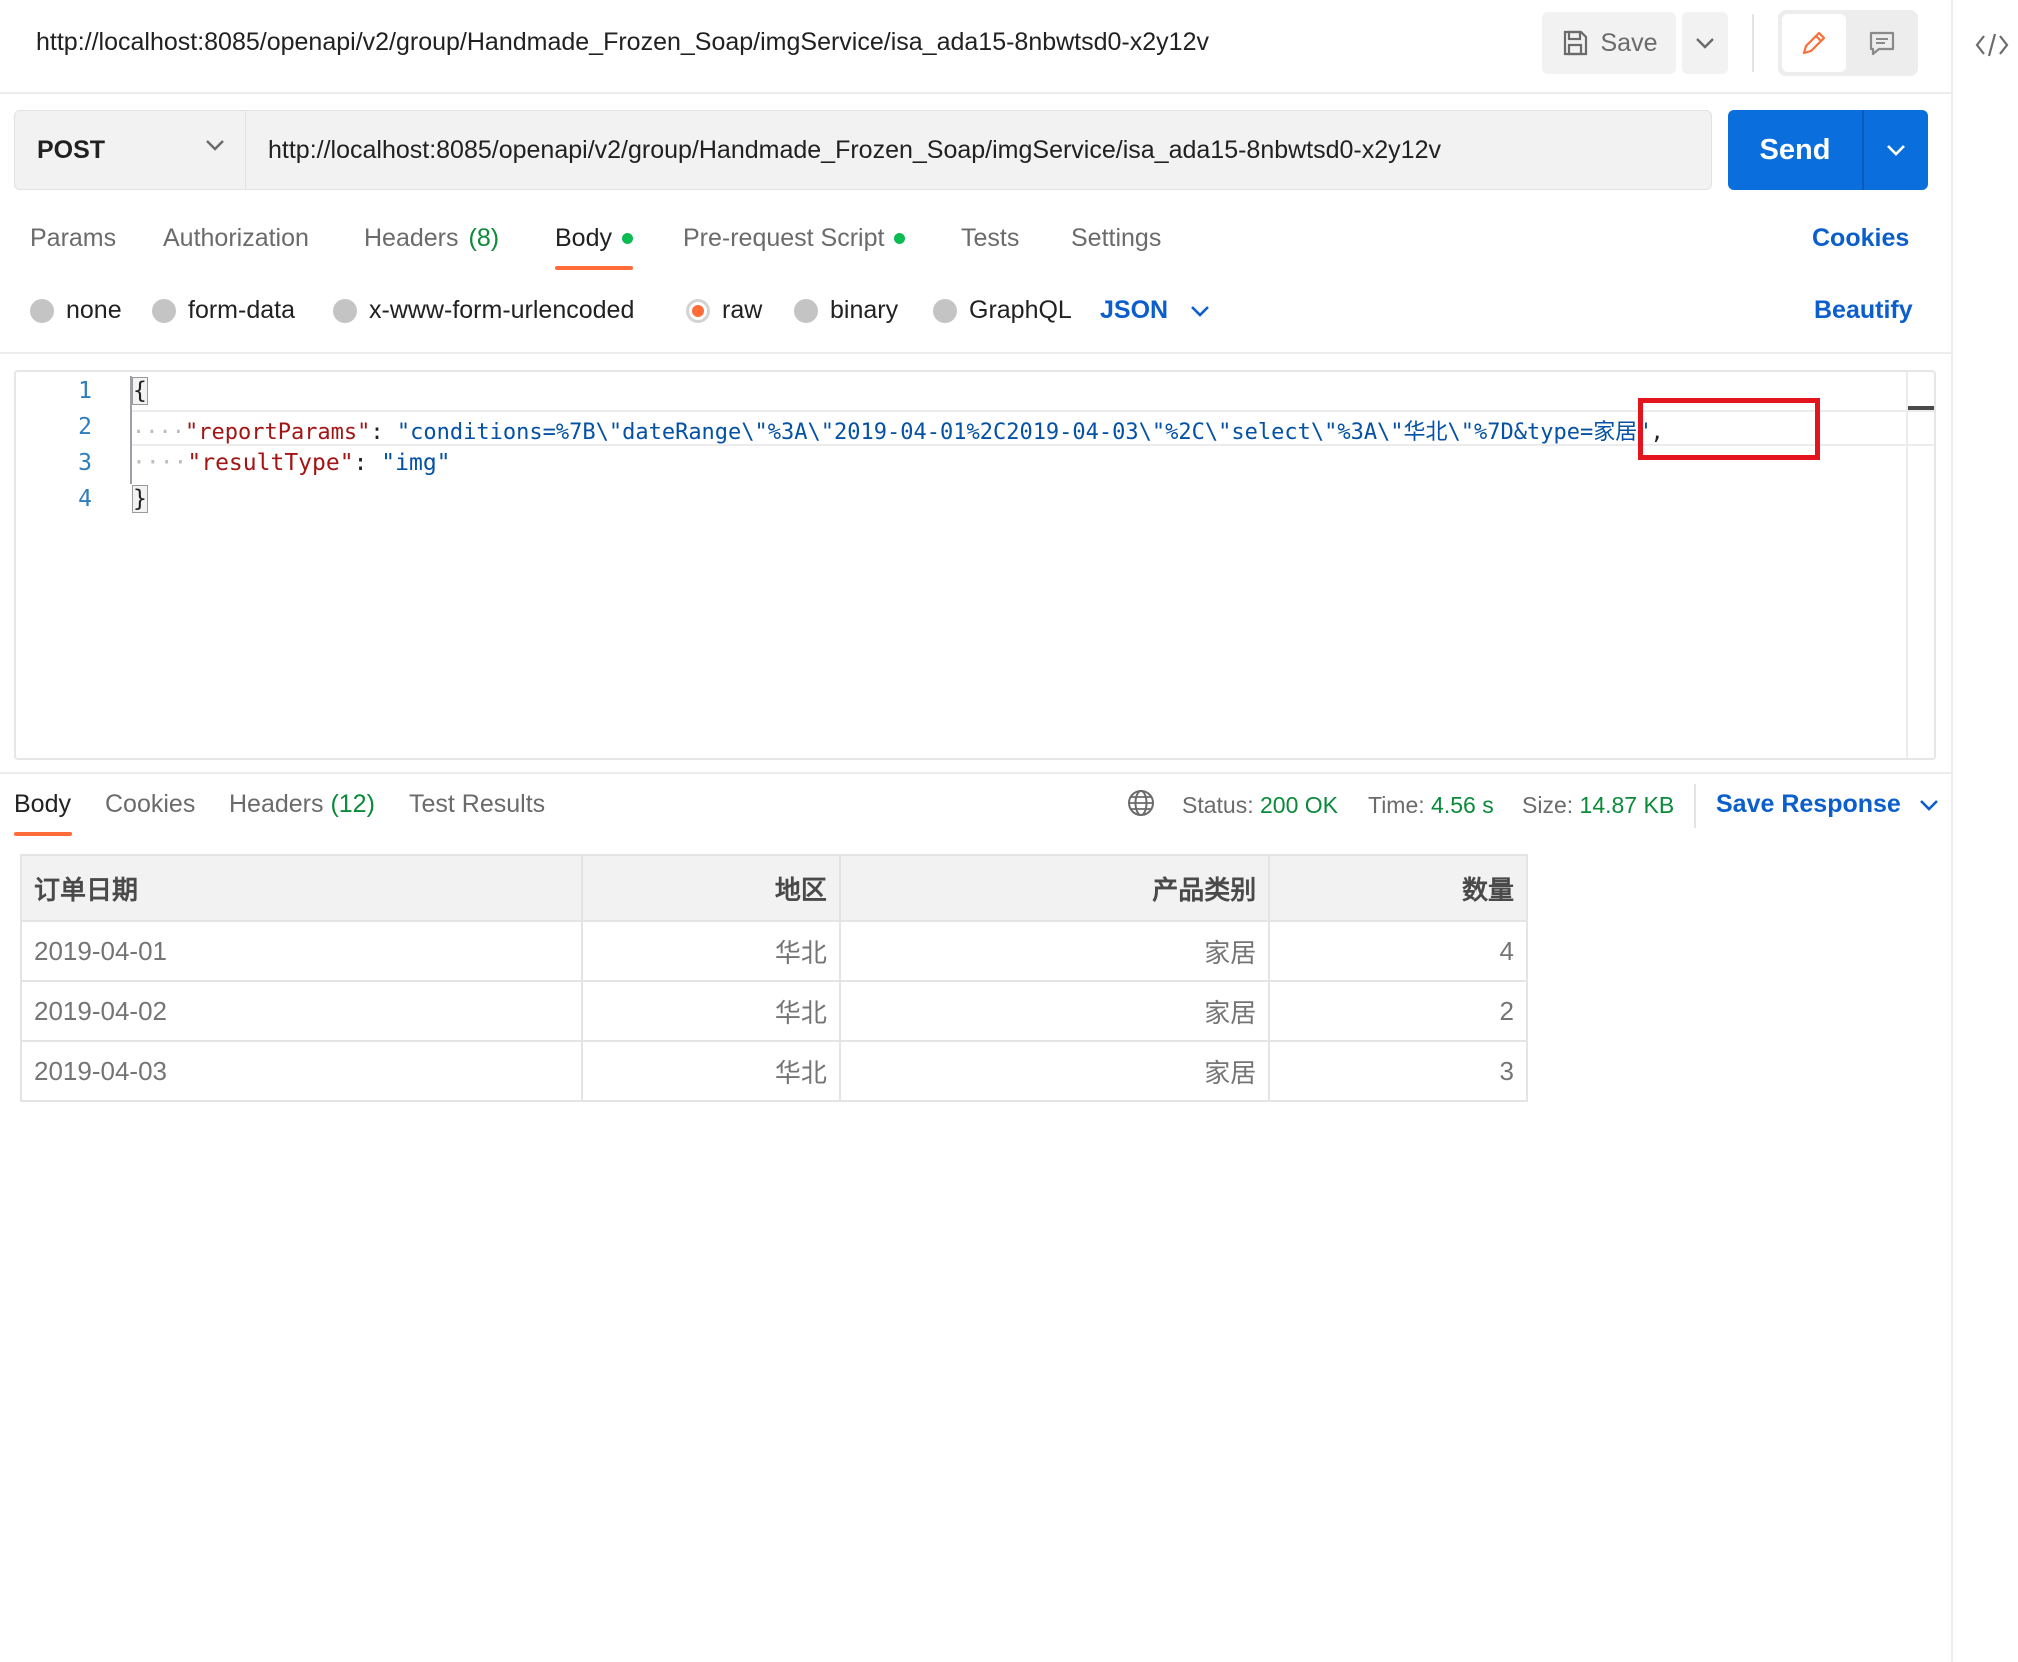 The image size is (2018, 1662). What do you see at coordinates (302, 804) in the screenshot?
I see `response-tab-headers: Headers (12)` at bounding box center [302, 804].